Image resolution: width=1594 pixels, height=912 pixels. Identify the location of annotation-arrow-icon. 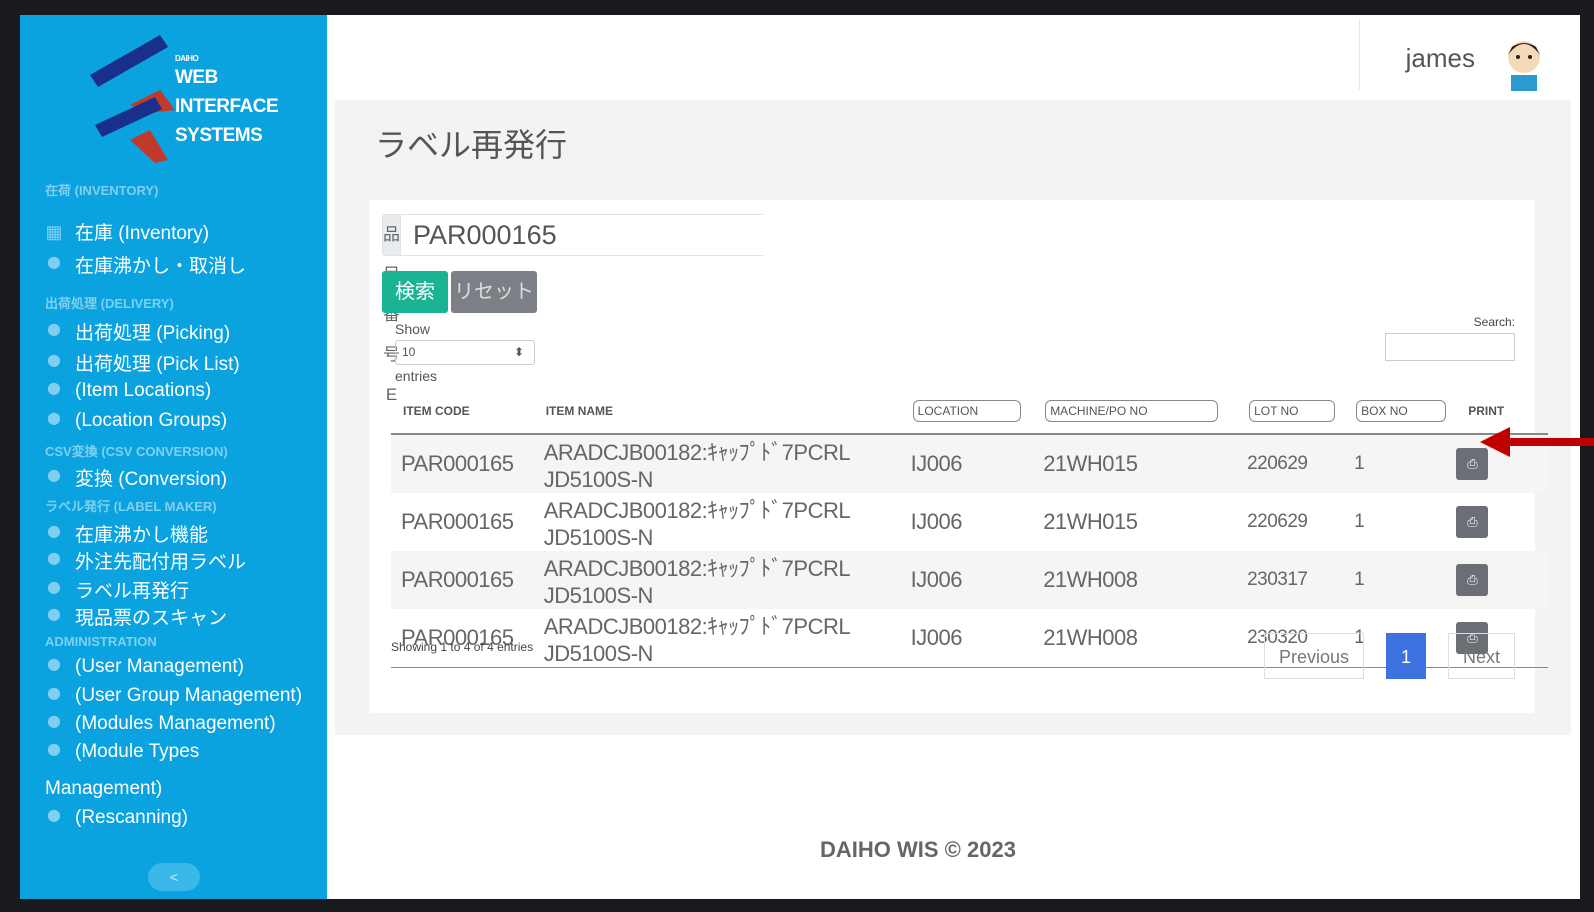
(1537, 442).